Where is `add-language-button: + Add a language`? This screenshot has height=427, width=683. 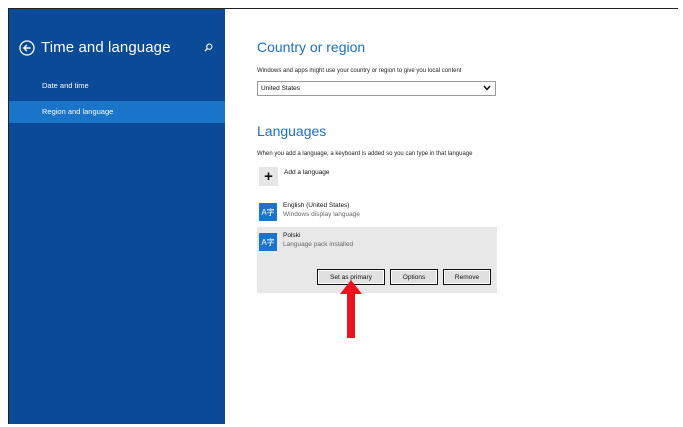
add-language-button: + Add a language is located at coordinates (294, 176).